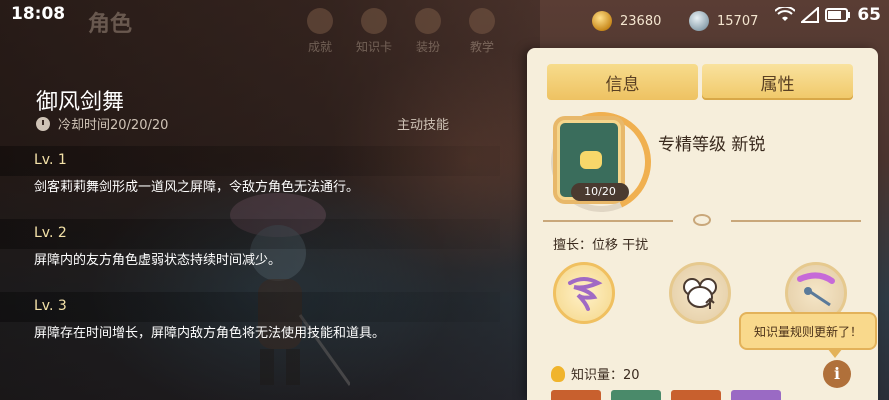 The width and height of the screenshot is (889, 400). I want to click on silver-currency: 15707, so click(723, 21).